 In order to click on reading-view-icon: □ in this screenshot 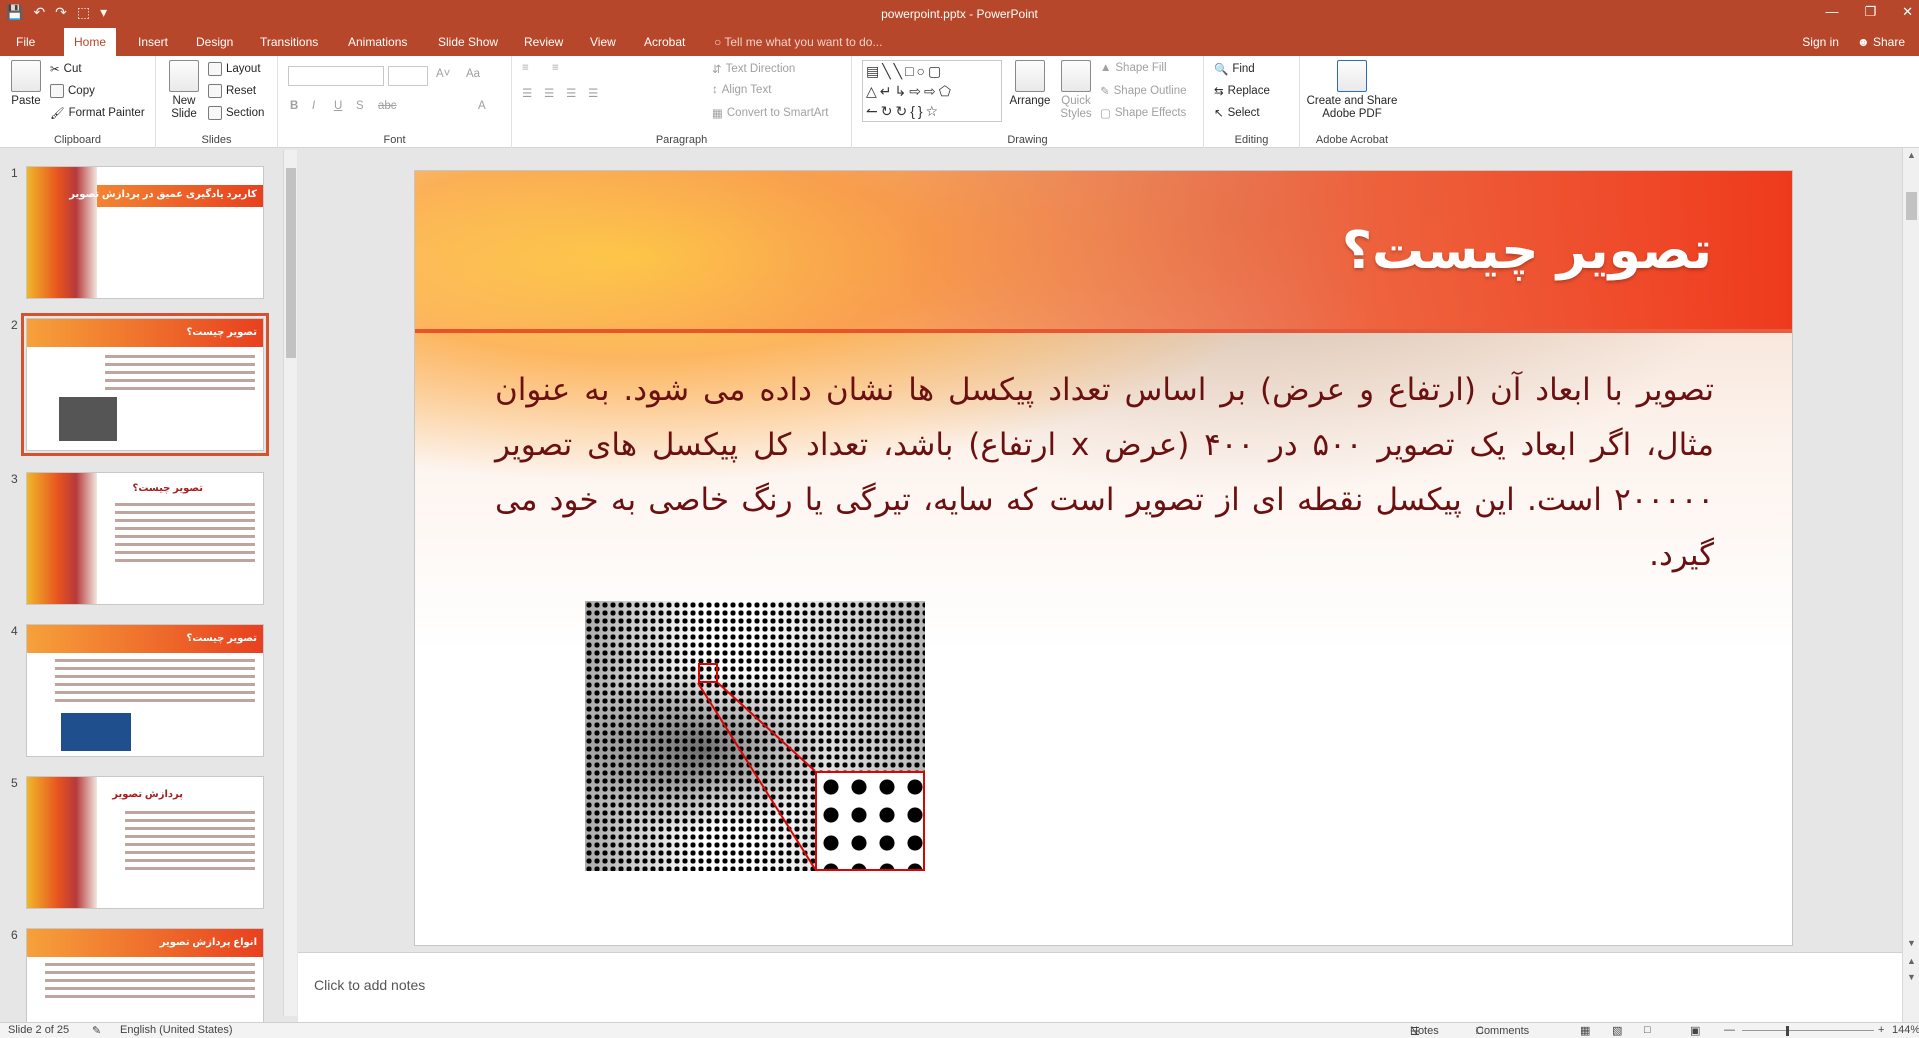, I will do `click(1647, 1030)`.